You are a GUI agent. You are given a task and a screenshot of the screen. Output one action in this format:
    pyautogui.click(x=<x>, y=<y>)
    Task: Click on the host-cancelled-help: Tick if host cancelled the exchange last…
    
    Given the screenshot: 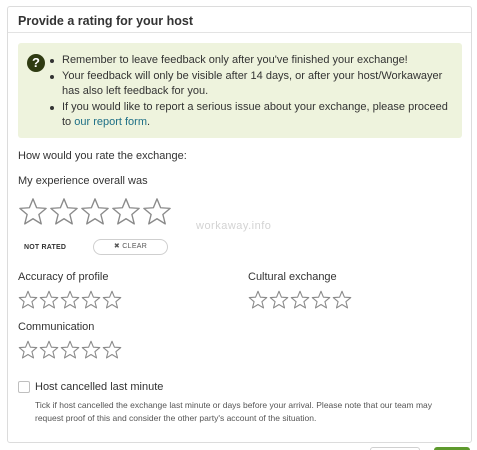 What is the action you would take?
    pyautogui.click(x=234, y=411)
    